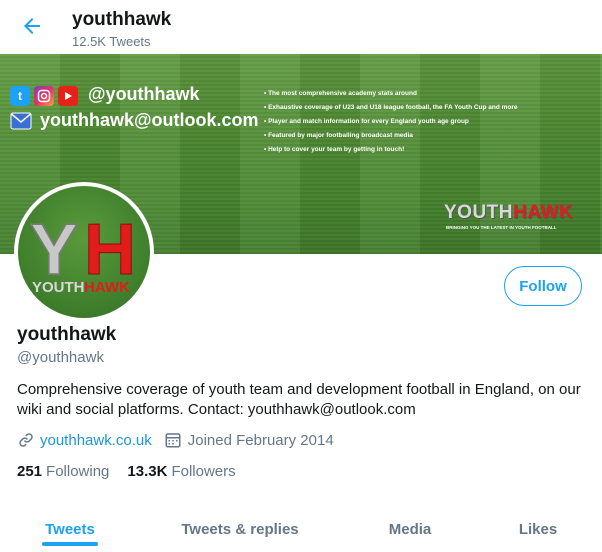 Image resolution: width=602 pixels, height=552 pixels. What do you see at coordinates (78, 471) in the screenshot?
I see `following-label: Following` at bounding box center [78, 471].